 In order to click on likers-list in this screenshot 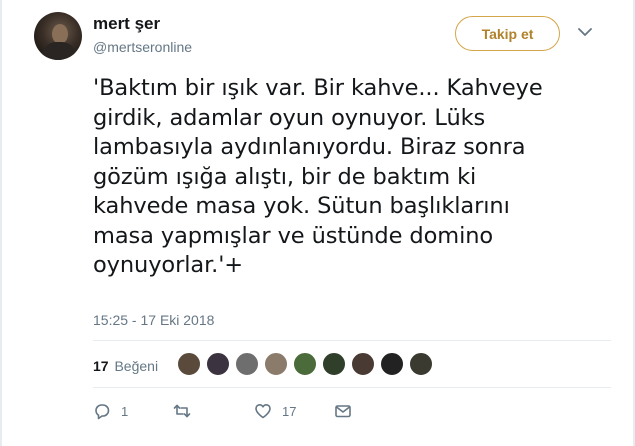, I will do `click(307, 364)`.